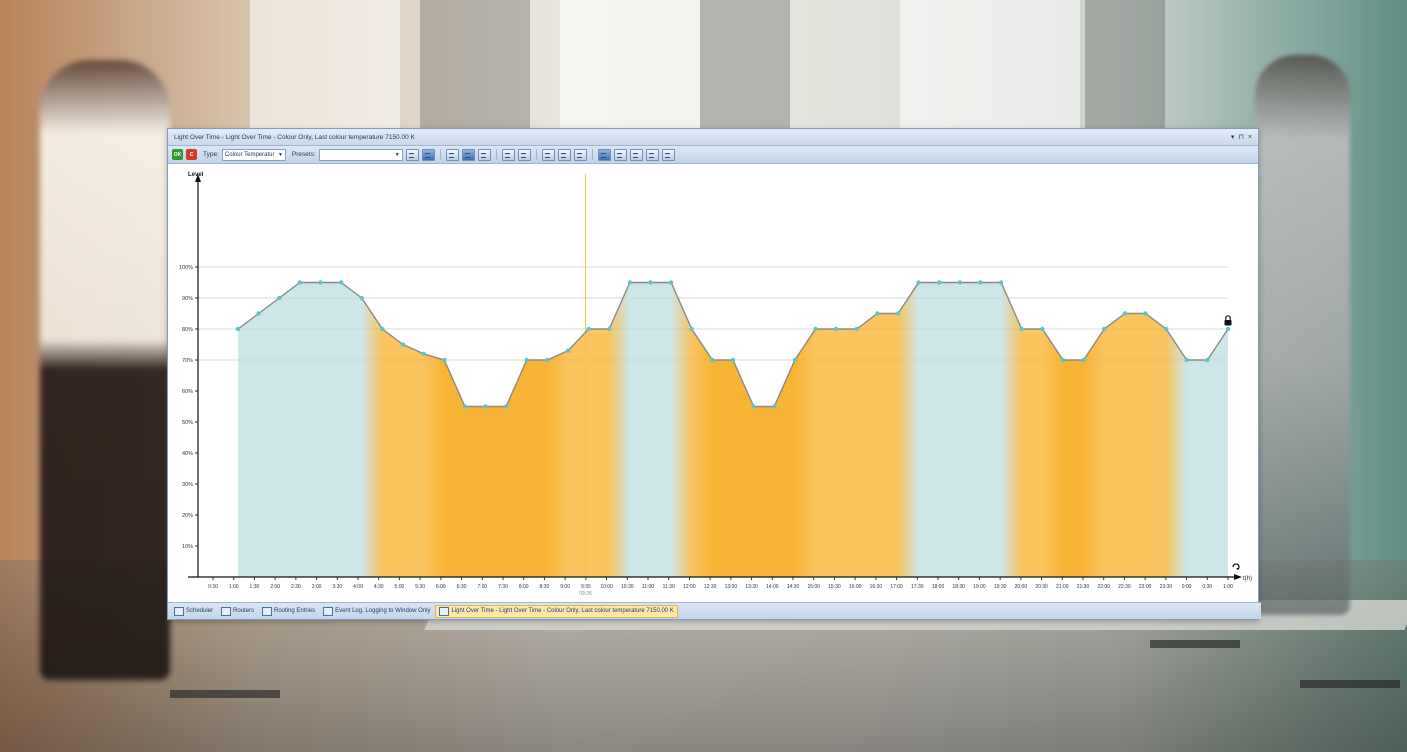 Image resolution: width=1407 pixels, height=752 pixels. What do you see at coordinates (938, 587) in the screenshot?
I see `x-tick-label: 18:00` at bounding box center [938, 587].